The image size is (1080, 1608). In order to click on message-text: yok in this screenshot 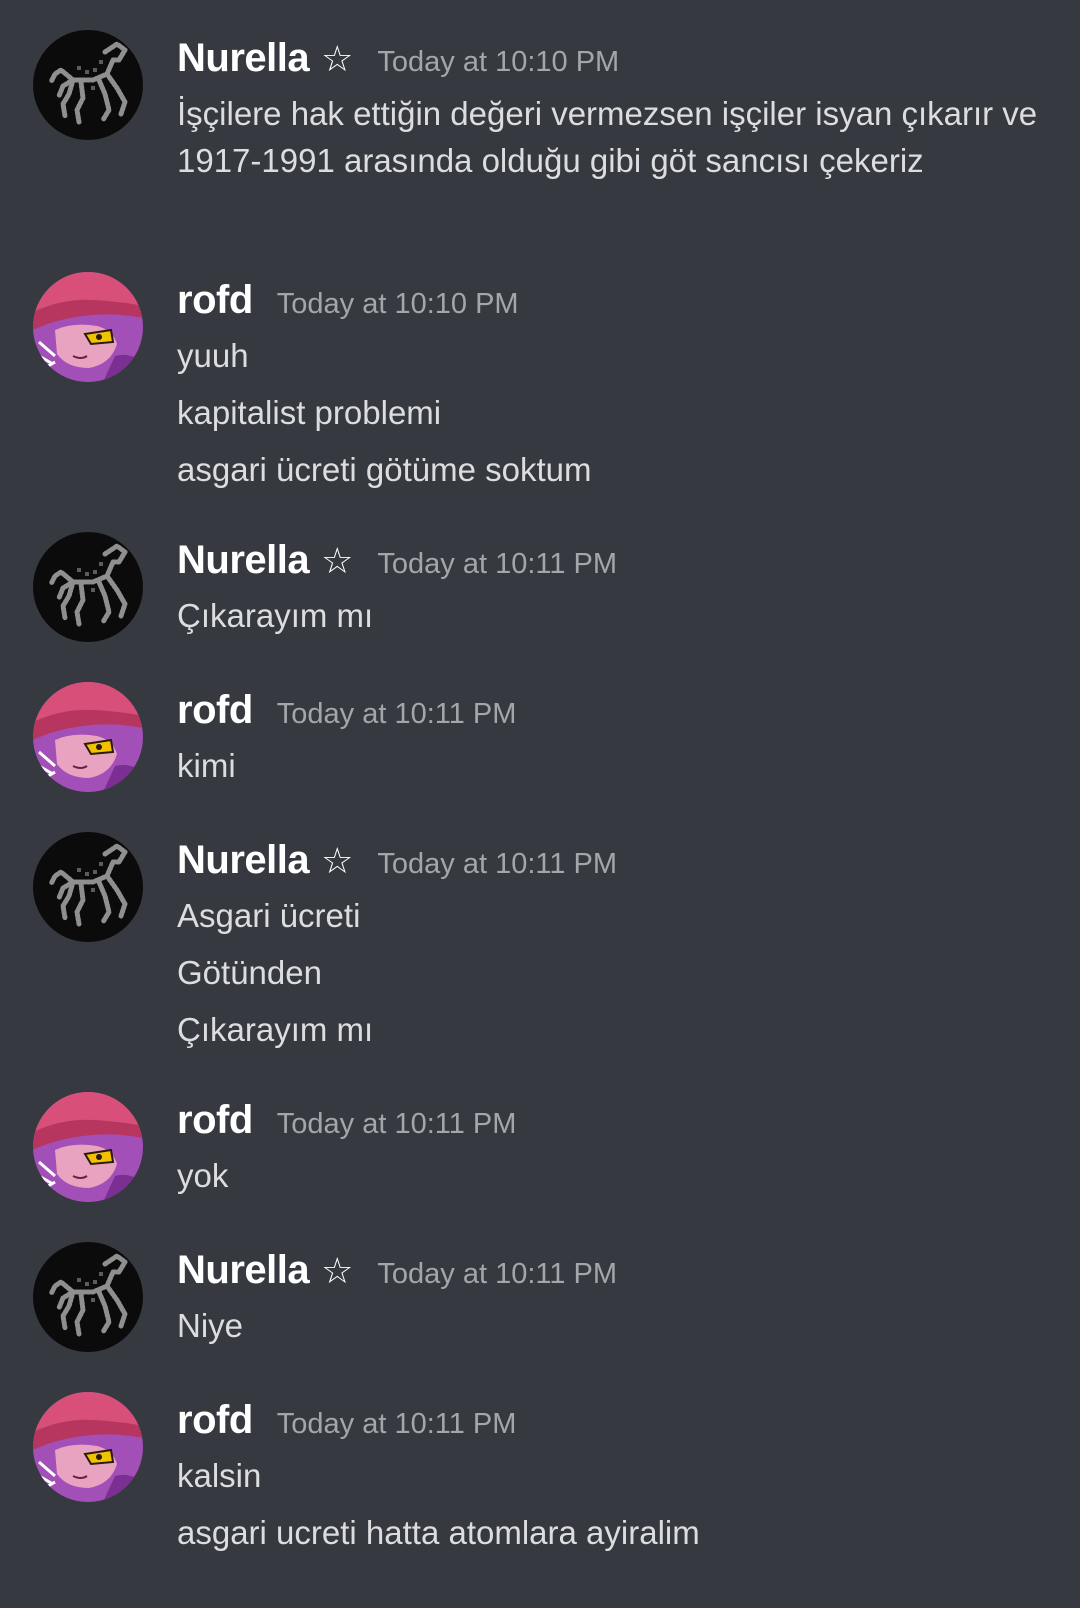, I will do `click(203, 1175)`.